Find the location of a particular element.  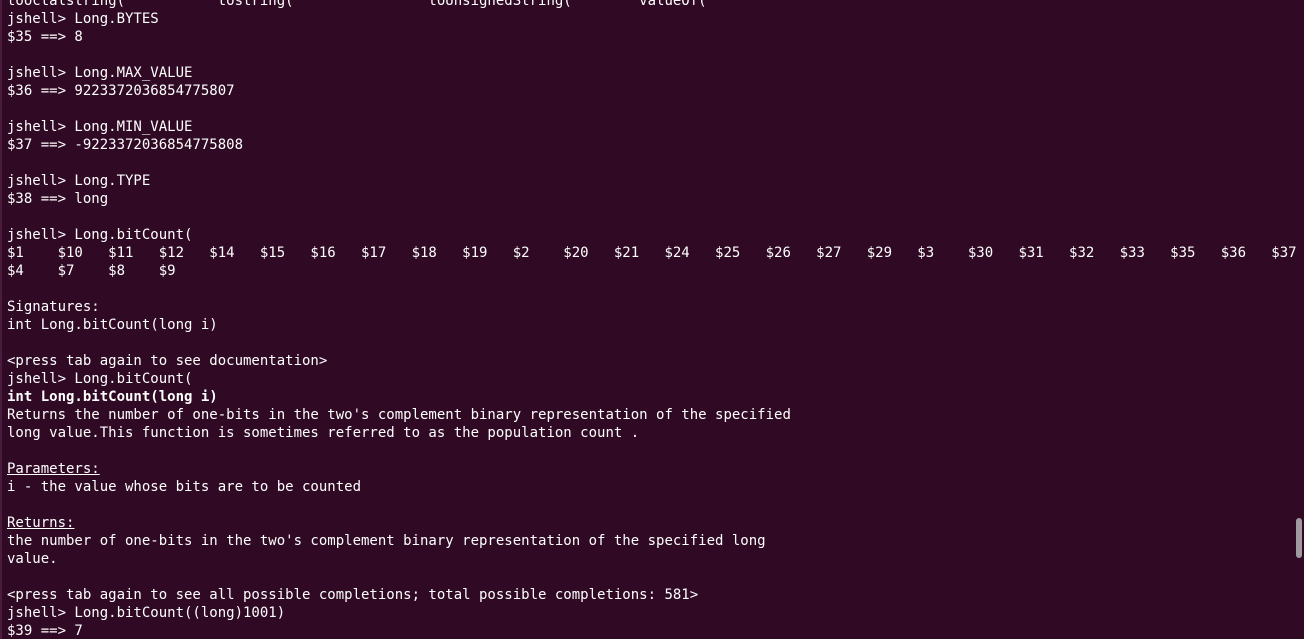

terminal-line-prompt: jshell> Long.MAX_VALUE is located at coordinates (100, 73).